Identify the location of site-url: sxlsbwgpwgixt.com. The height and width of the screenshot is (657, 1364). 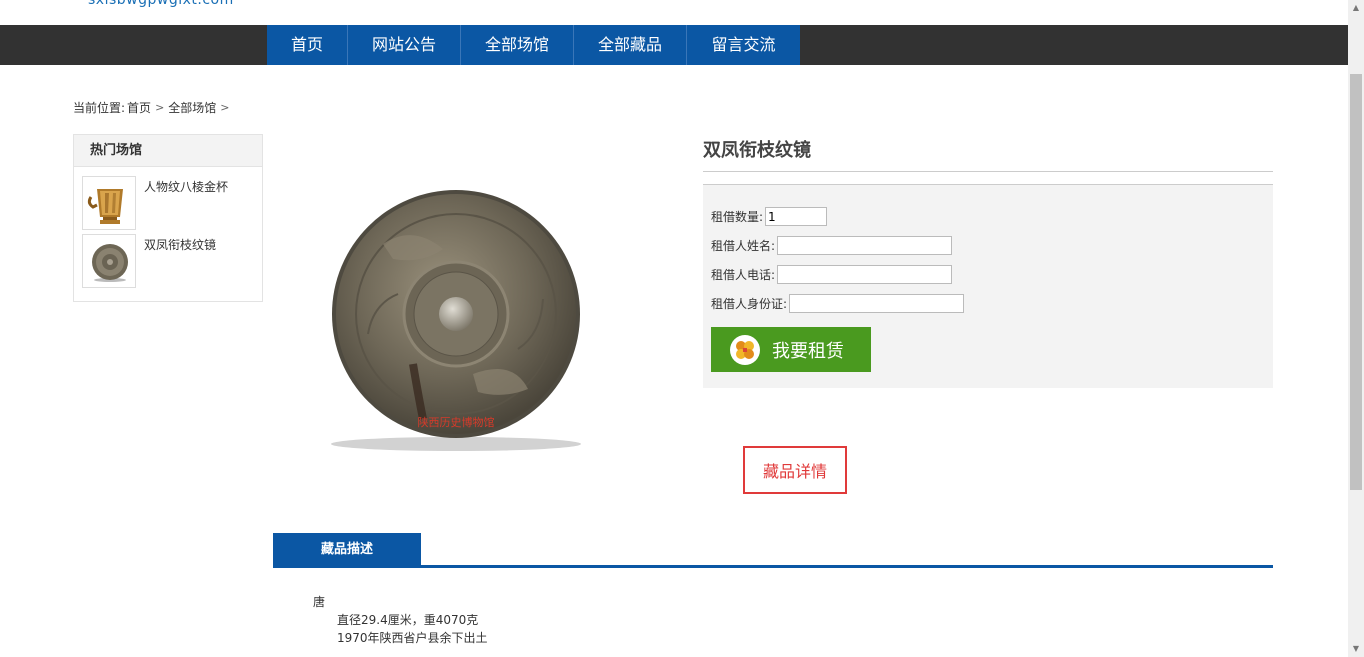
(161, 4).